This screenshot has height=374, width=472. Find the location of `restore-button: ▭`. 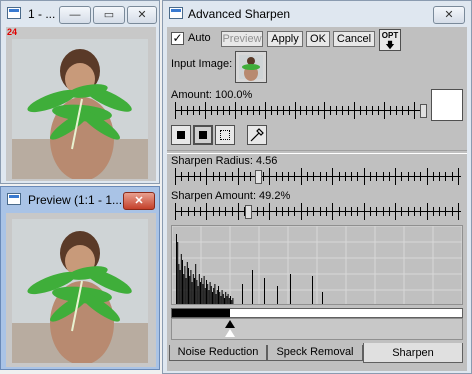

restore-button: ▭ is located at coordinates (109, 15).